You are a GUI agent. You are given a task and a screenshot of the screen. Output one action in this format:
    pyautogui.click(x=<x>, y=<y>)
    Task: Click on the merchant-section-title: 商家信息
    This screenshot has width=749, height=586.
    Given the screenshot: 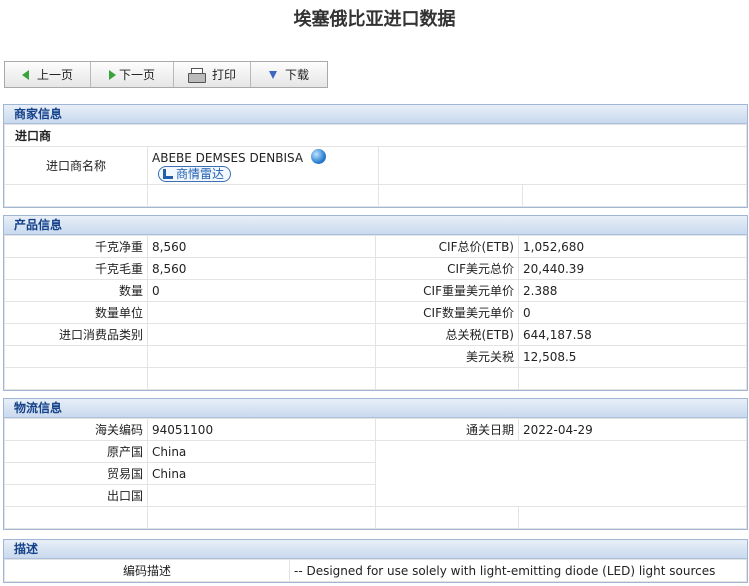 What is the action you would take?
    pyautogui.click(x=375, y=114)
    